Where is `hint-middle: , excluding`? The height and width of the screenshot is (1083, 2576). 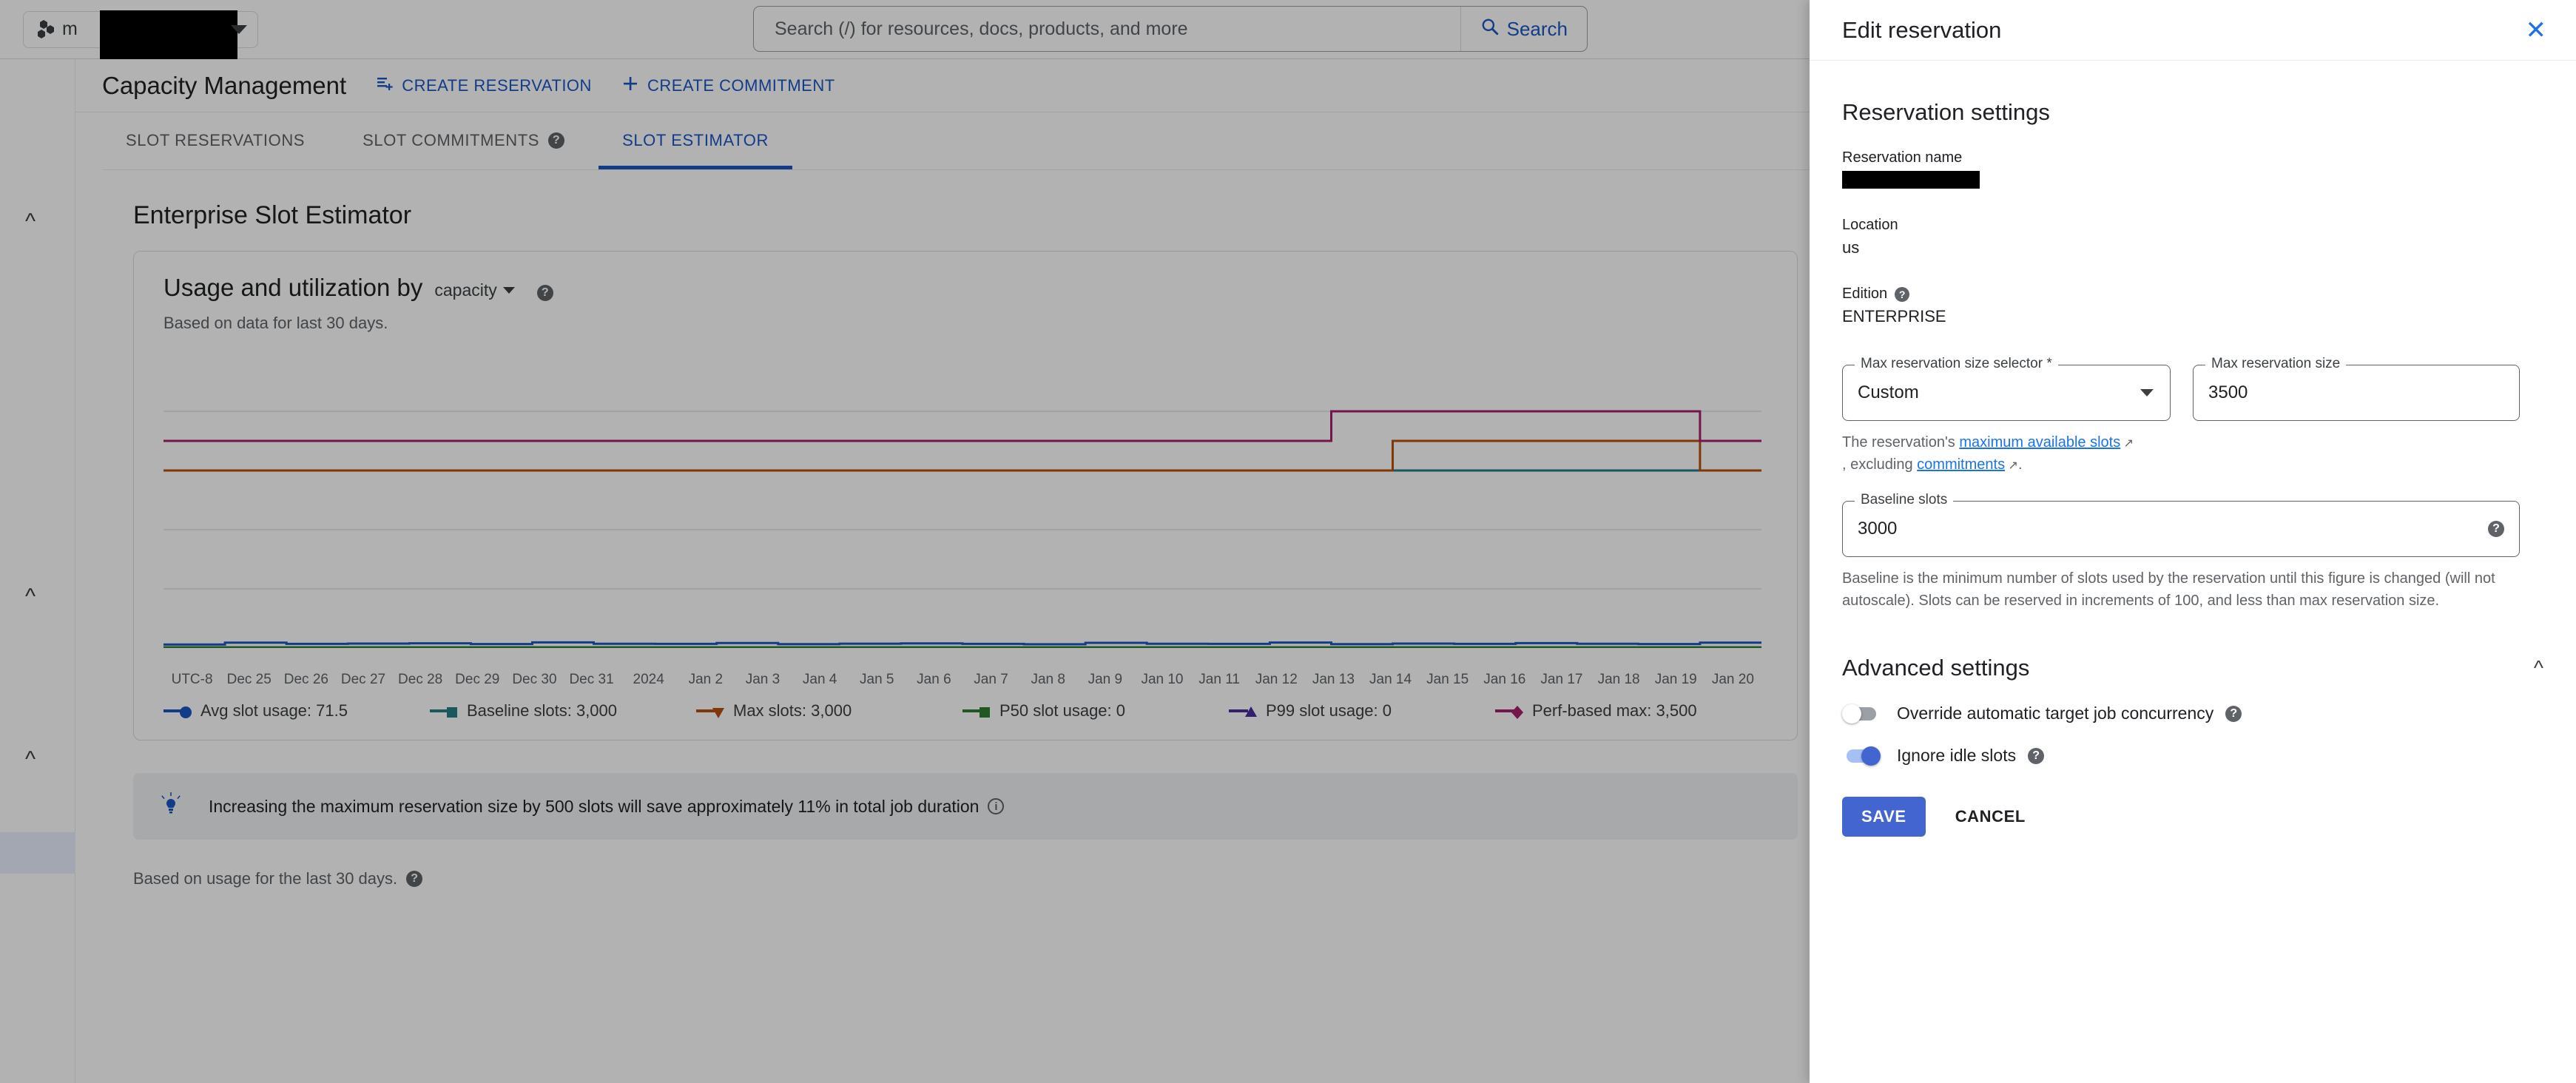 hint-middle: , excluding is located at coordinates (1880, 464).